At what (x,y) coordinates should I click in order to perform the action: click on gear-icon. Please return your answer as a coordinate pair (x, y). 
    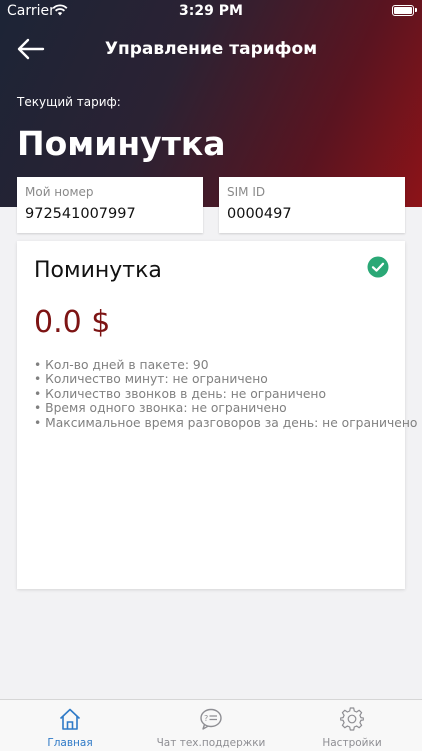
    Looking at the image, I should click on (352, 719).